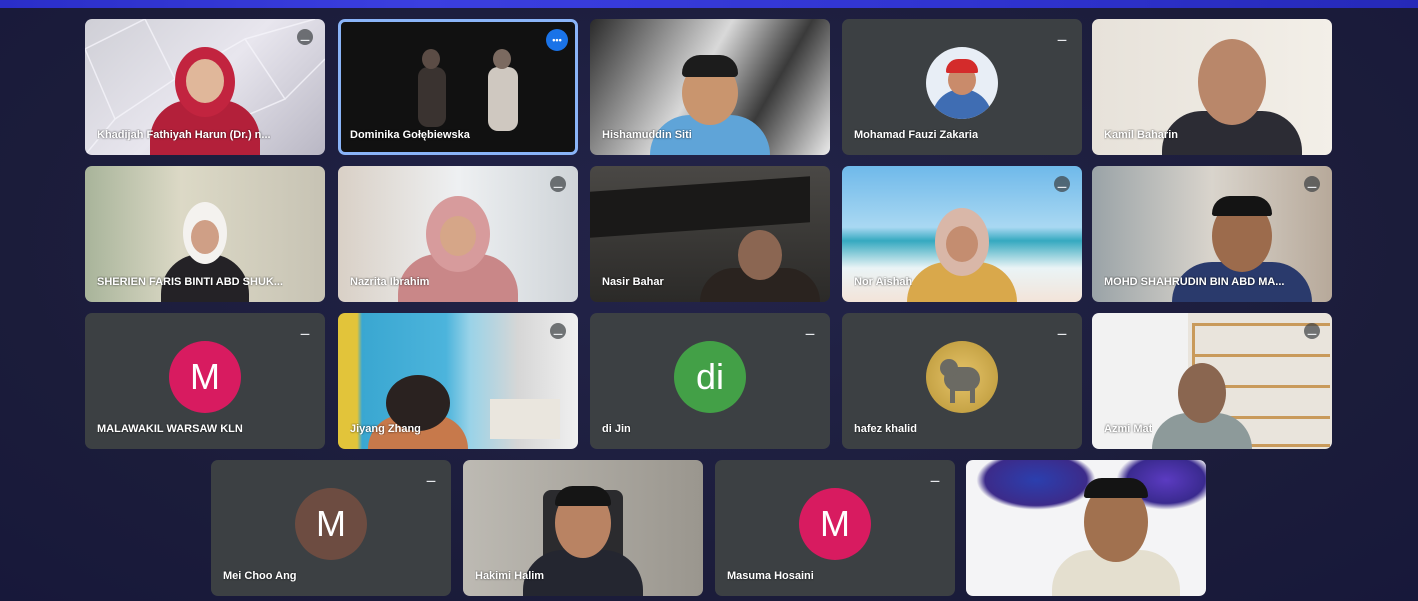  What do you see at coordinates (647, 135) in the screenshot?
I see `participant-name: Hishamuddin Siti` at bounding box center [647, 135].